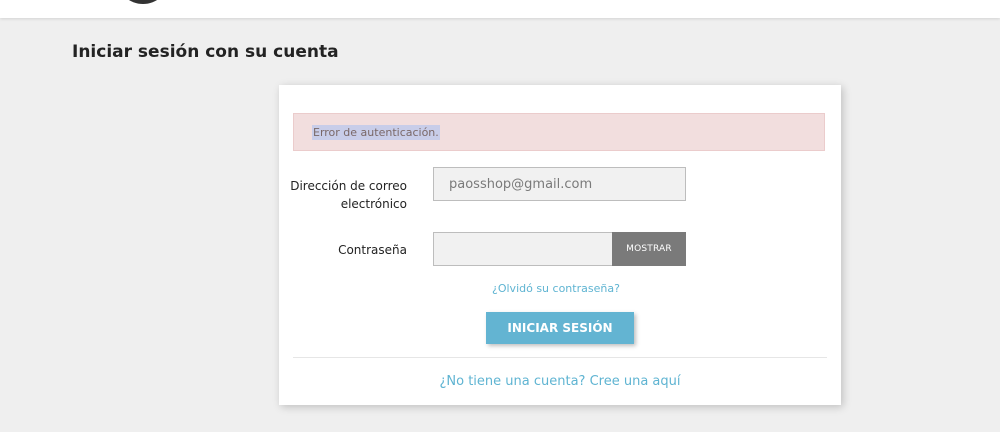  What do you see at coordinates (348, 195) in the screenshot?
I see `email-label: Dirección de correo electrónico` at bounding box center [348, 195].